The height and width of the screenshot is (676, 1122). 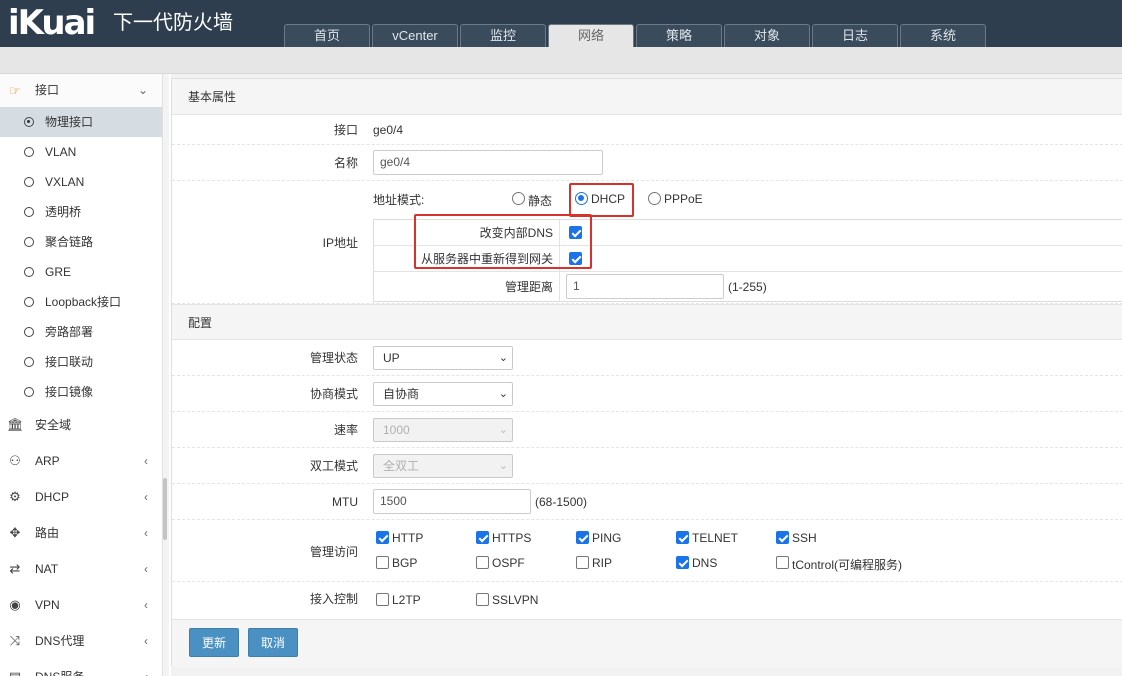 What do you see at coordinates (69, 122) in the screenshot?
I see `sidebar-item-label: 物理接口` at bounding box center [69, 122].